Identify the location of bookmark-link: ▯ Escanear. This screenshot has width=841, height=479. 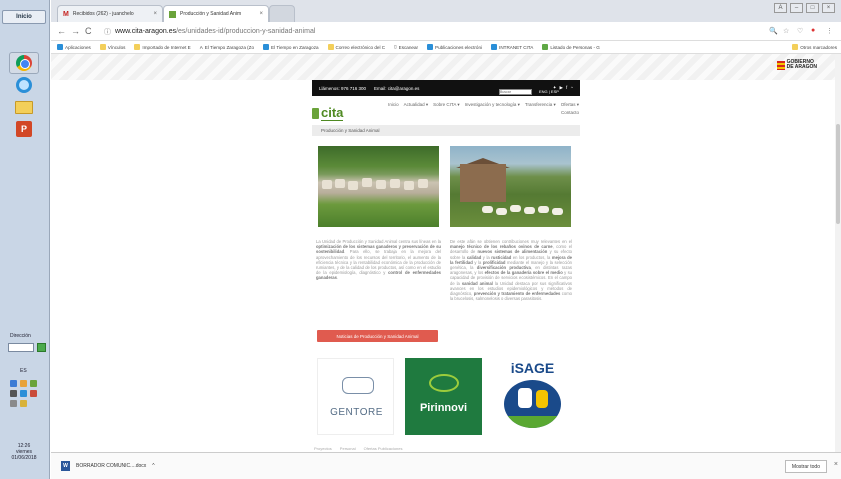
(406, 47).